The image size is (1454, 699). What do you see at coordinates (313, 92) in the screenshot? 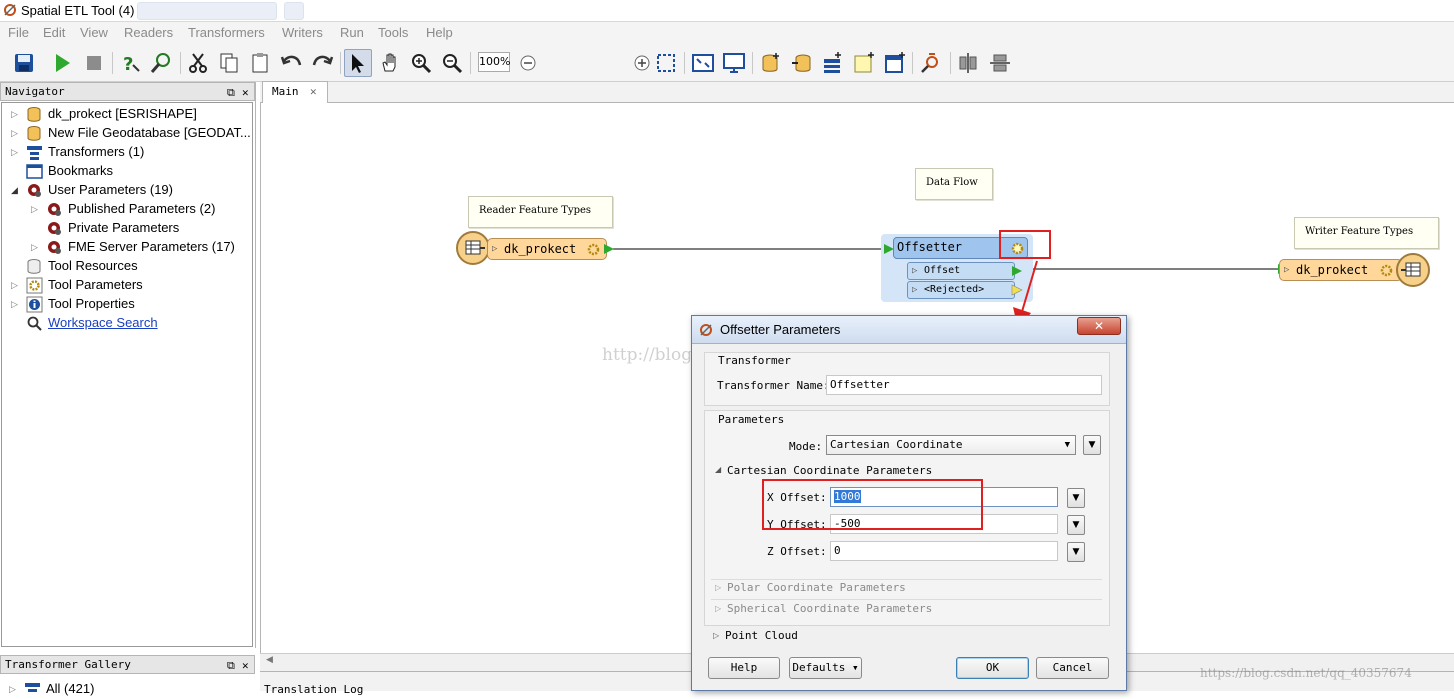
I see `close-tab-icon: ✕` at bounding box center [313, 92].